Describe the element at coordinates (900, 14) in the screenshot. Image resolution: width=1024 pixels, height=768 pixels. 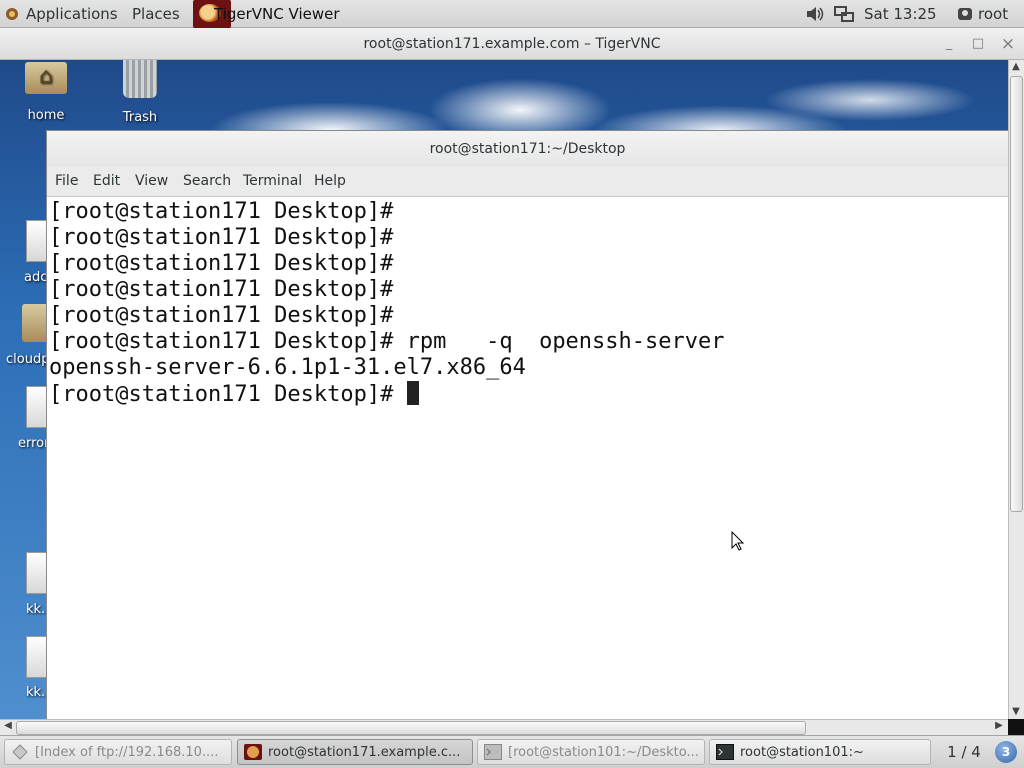
I see `clock: Sat 13:25` at that location.